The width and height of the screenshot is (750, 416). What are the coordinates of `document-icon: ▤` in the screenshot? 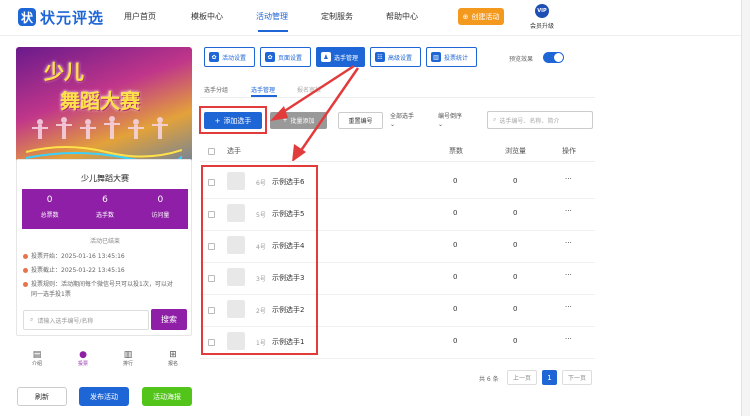 It's located at (37, 355).